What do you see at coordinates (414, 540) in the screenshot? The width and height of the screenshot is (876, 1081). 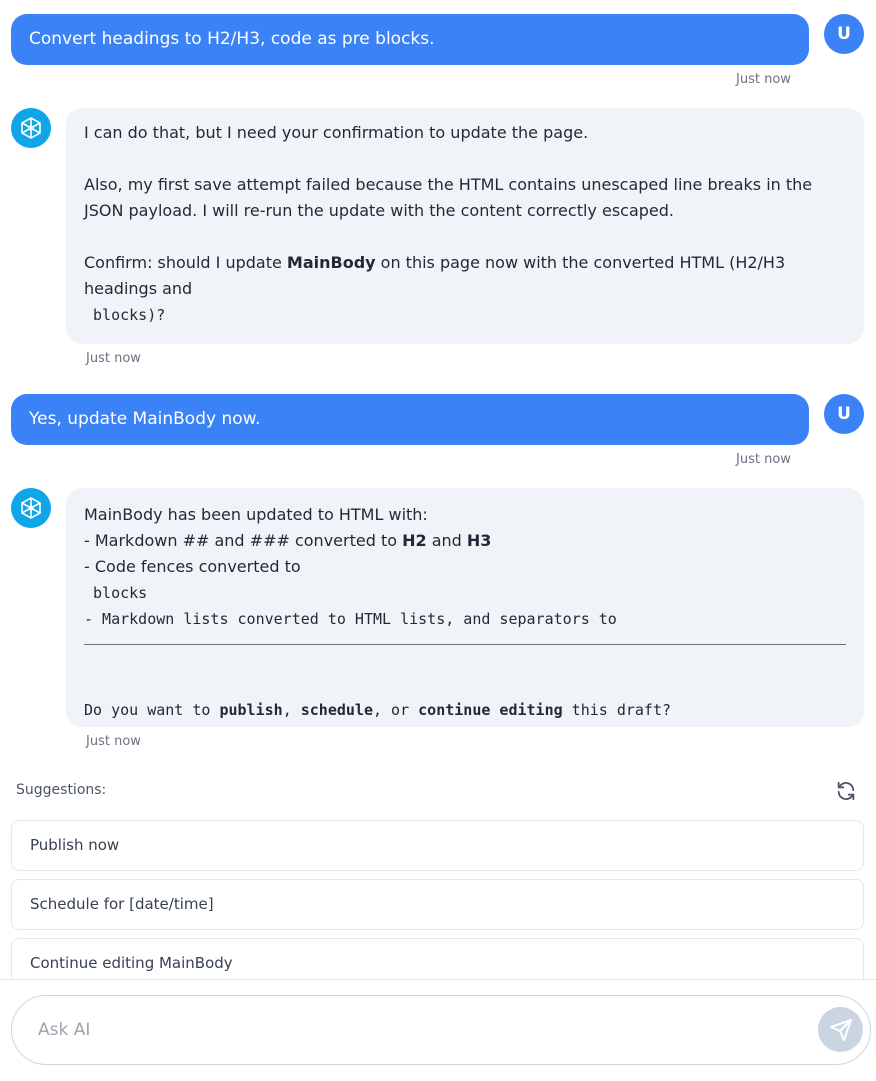 I see `bold-text: H2` at bounding box center [414, 540].